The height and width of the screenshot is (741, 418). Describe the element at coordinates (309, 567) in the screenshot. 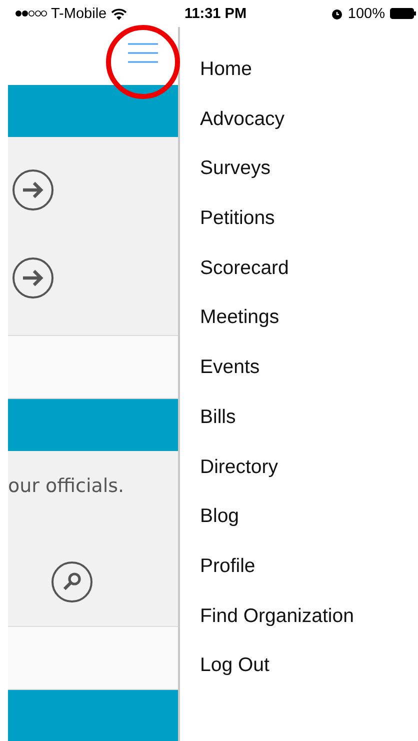

I see `menu-item: Profile` at that location.